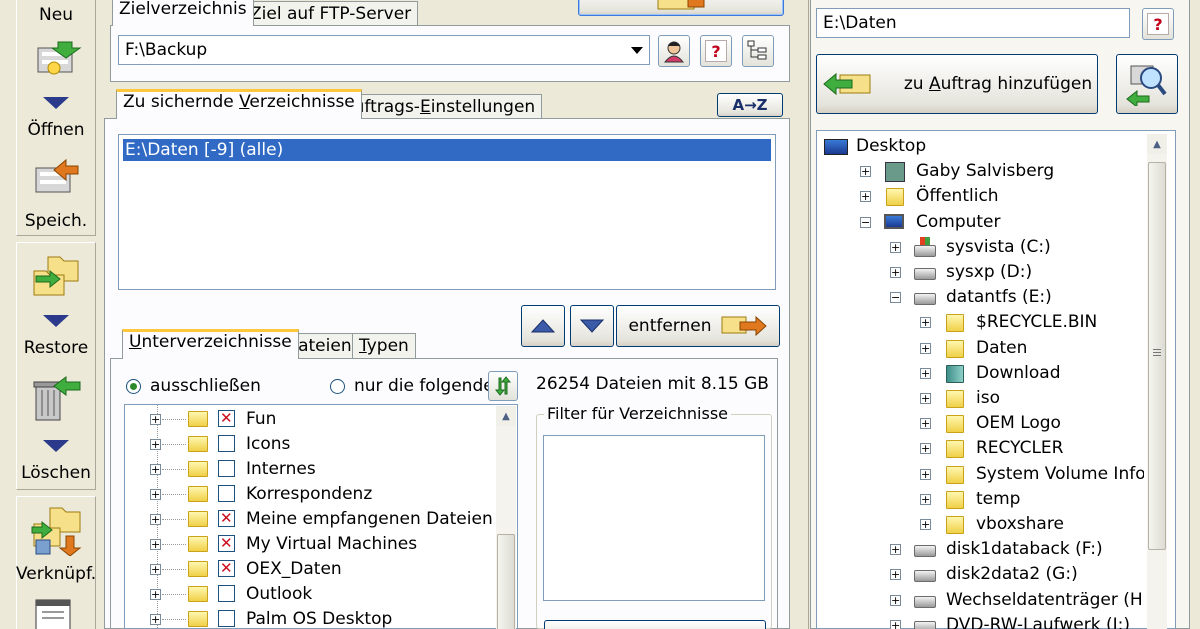 The width and height of the screenshot is (1200, 629). Describe the element at coordinates (320, 544) in the screenshot. I see `list-item: + My Virtual Machines` at that location.